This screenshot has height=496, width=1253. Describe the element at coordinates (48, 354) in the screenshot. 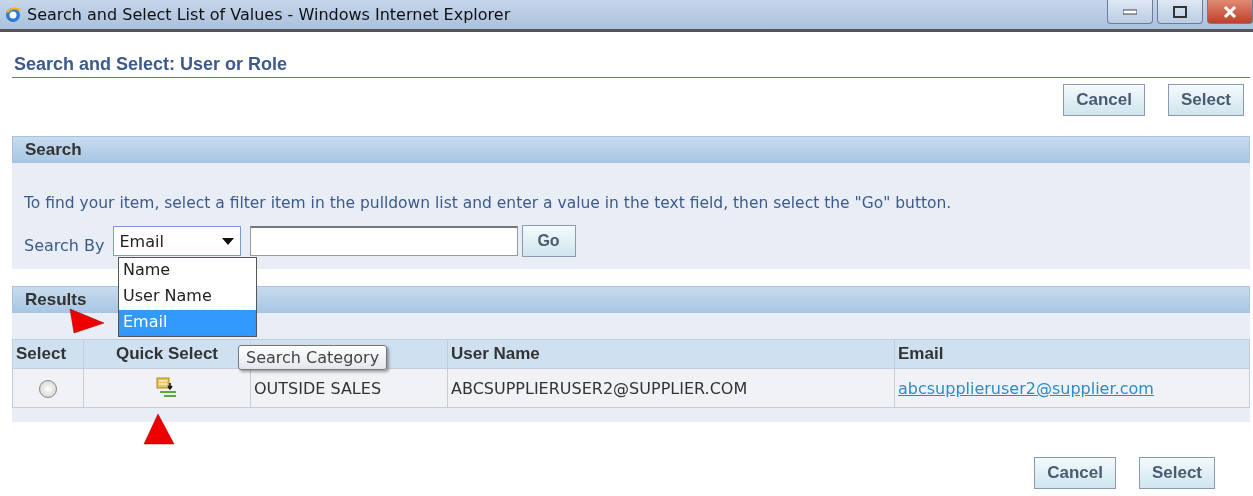

I see `column-header: Select` at that location.